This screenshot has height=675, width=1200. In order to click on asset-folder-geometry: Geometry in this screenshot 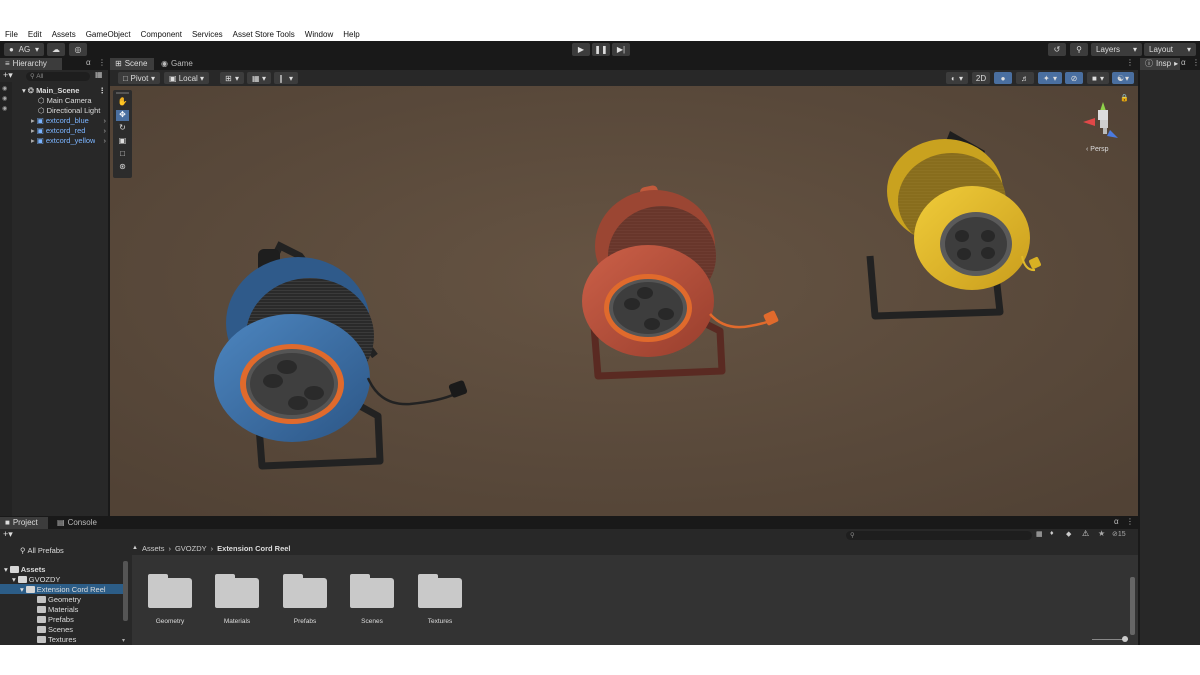, I will do `click(170, 599)`.